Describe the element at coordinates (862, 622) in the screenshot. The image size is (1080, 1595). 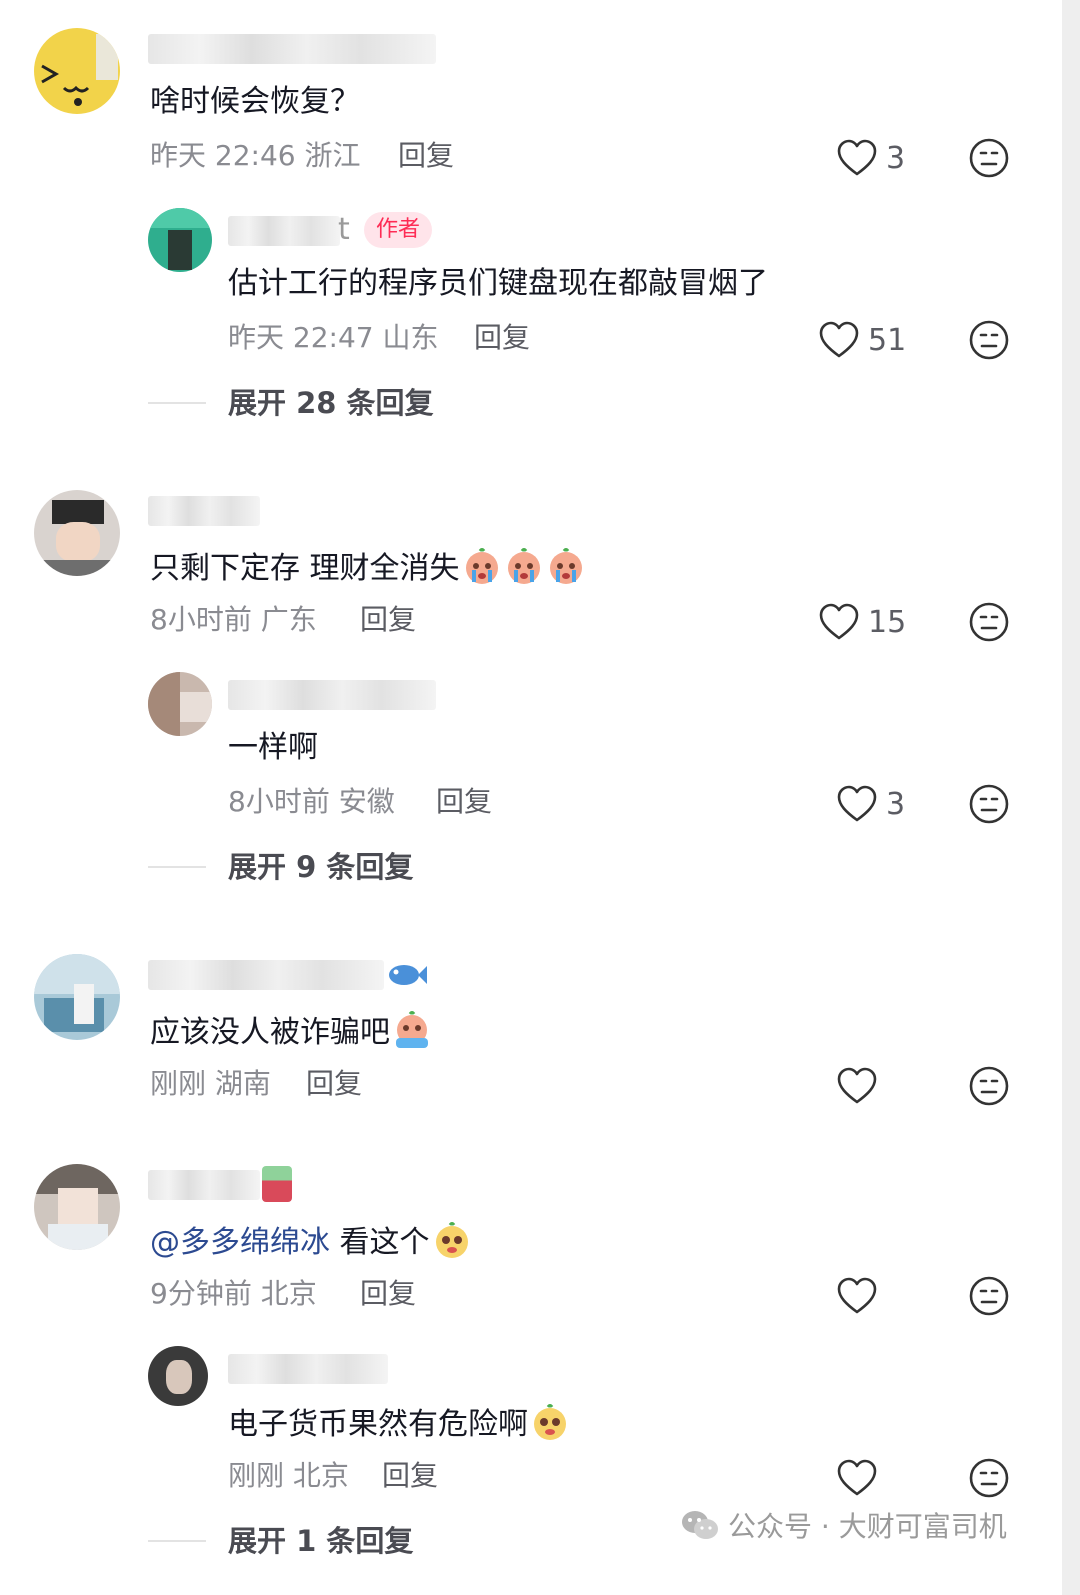
I see `like-button: 15` at that location.